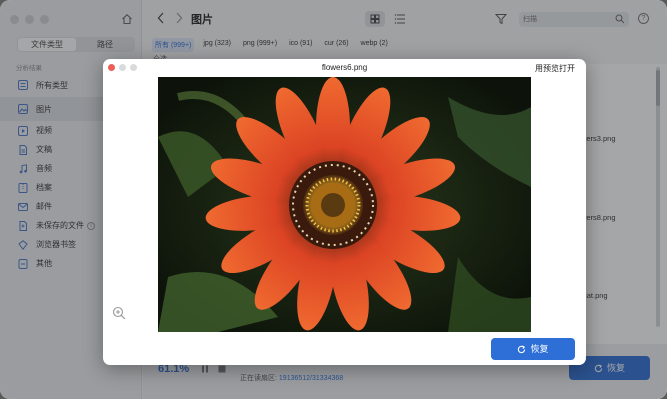 This screenshot has width=667, height=399. I want to click on open-with-preview-link: 用预览打开, so click(555, 68).